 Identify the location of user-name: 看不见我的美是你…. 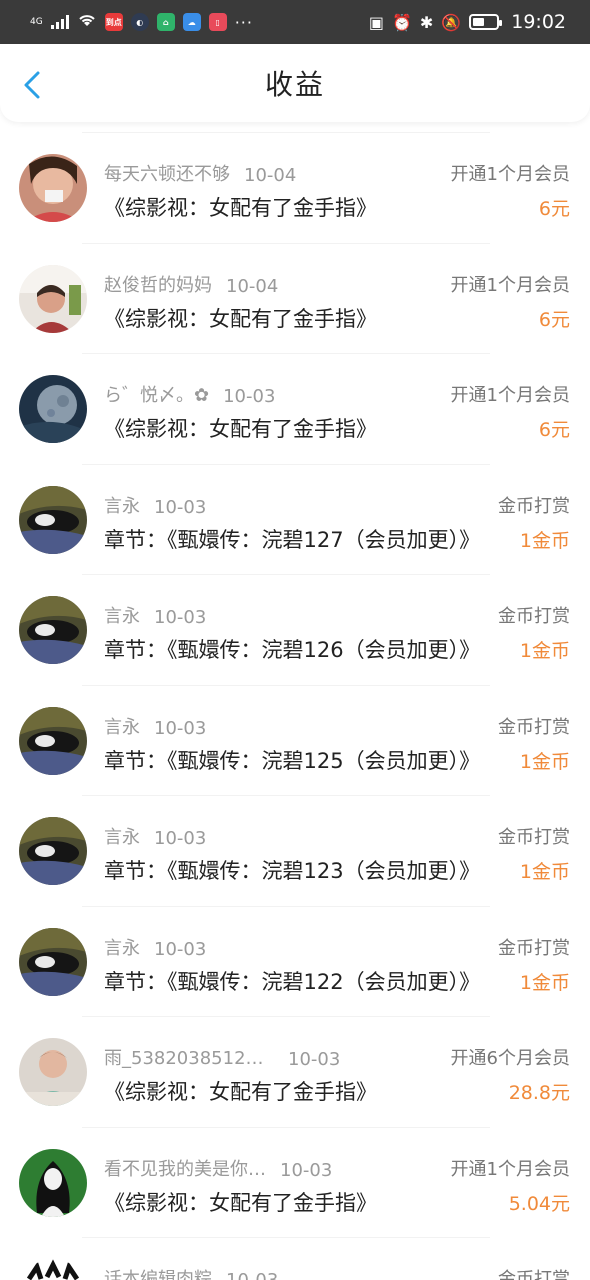
(185, 1169).